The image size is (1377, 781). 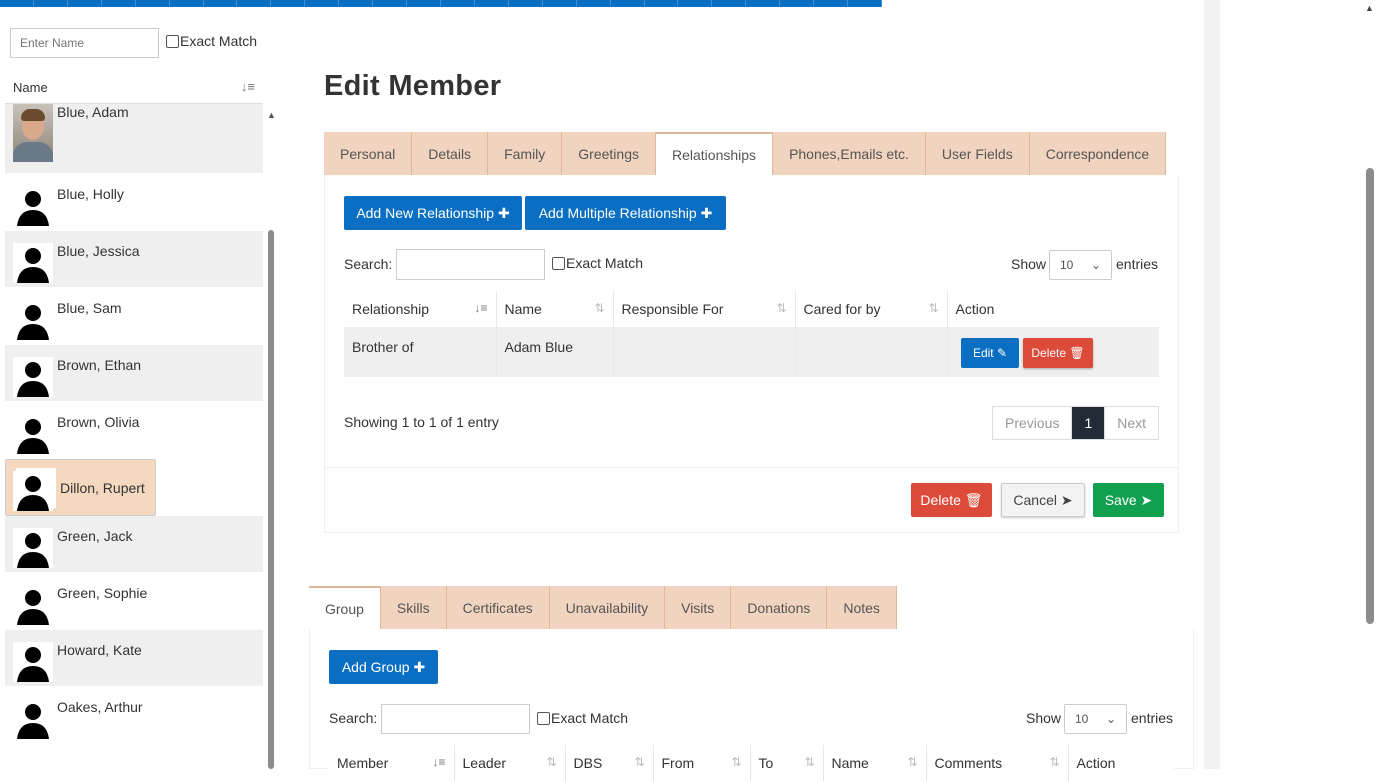 What do you see at coordinates (715, 153) in the screenshot?
I see `tab-relationships: Relationships` at bounding box center [715, 153].